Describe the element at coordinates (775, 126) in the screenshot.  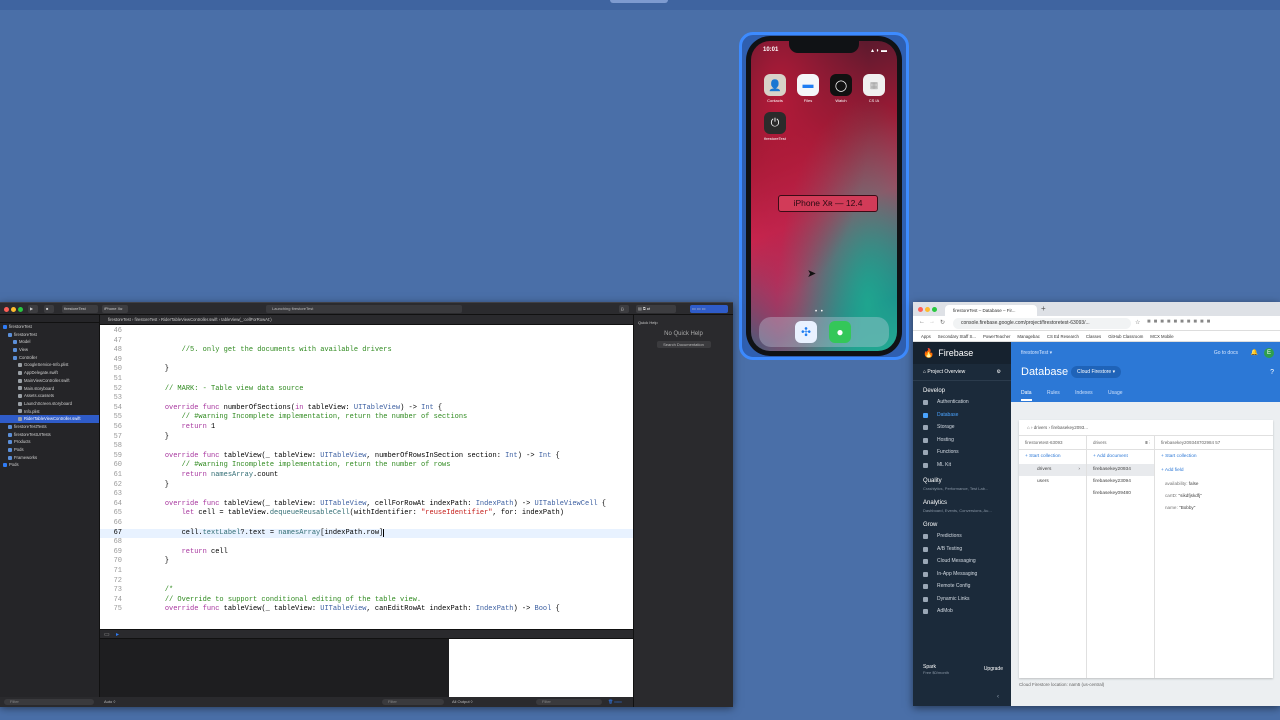
I see `app-firestoretest: ⏻ firestoreTest` at that location.